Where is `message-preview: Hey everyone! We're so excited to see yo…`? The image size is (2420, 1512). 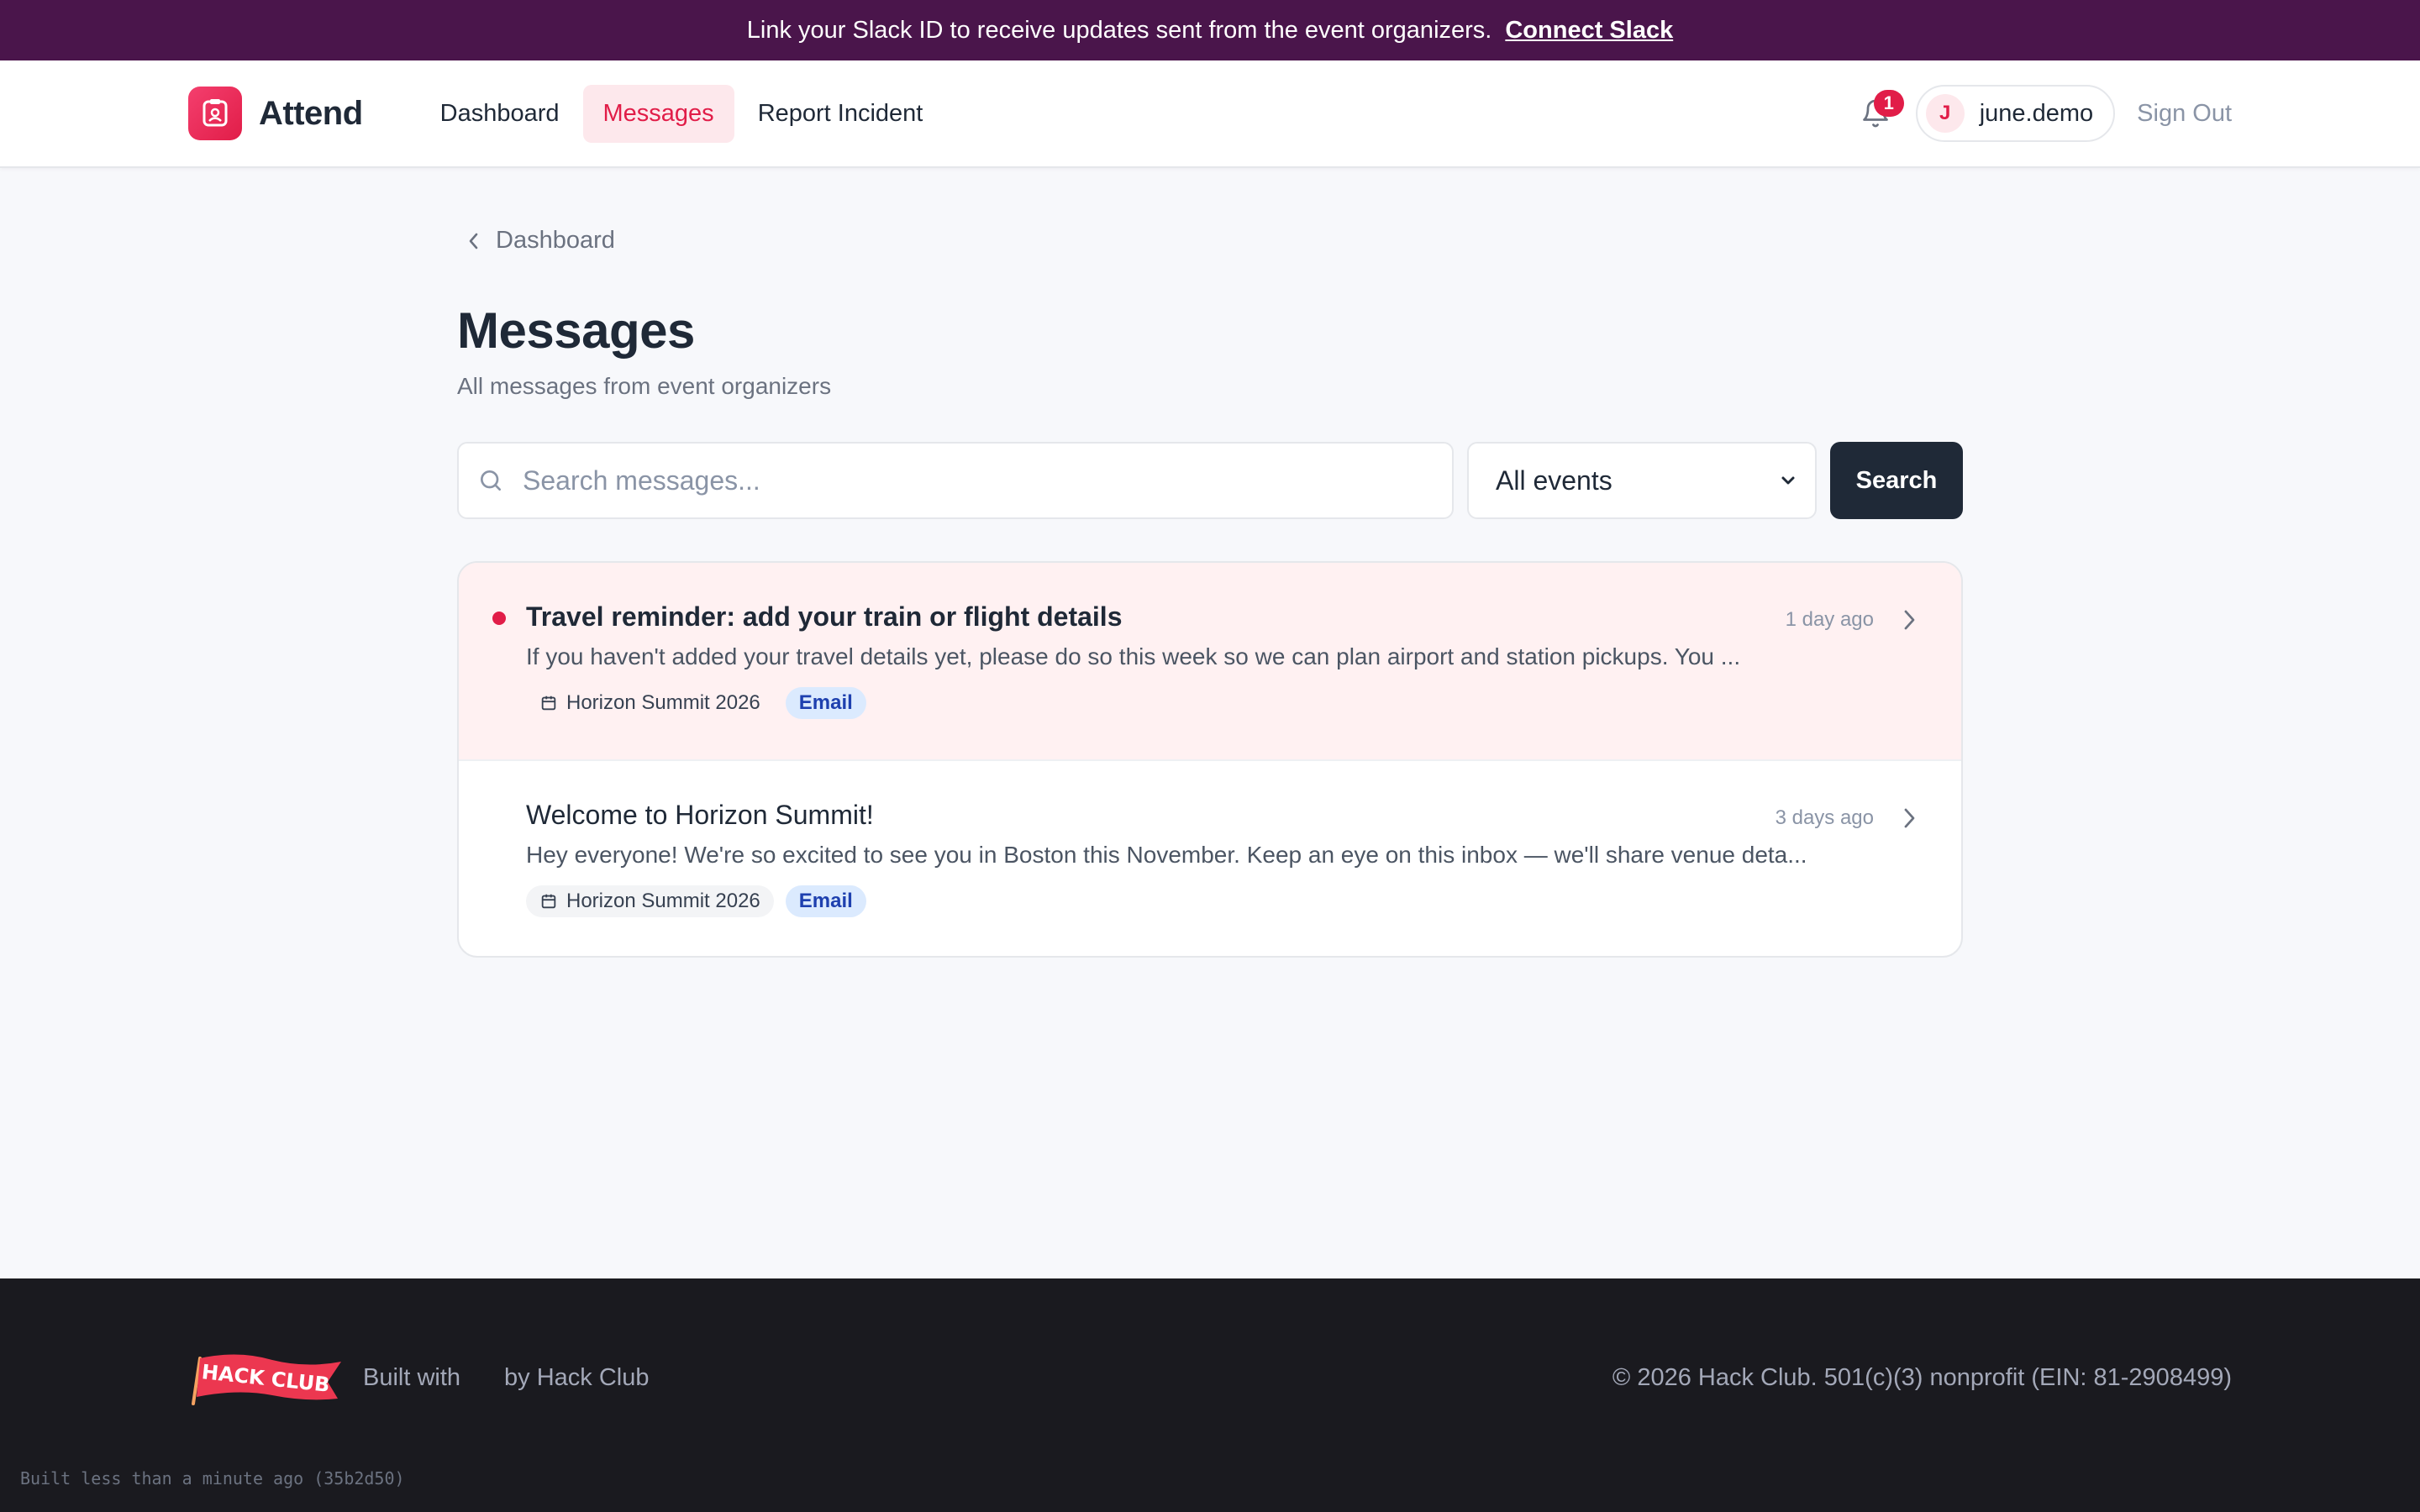
message-preview: Hey everyone! We're so excited to see yo… is located at coordinates (1166, 855).